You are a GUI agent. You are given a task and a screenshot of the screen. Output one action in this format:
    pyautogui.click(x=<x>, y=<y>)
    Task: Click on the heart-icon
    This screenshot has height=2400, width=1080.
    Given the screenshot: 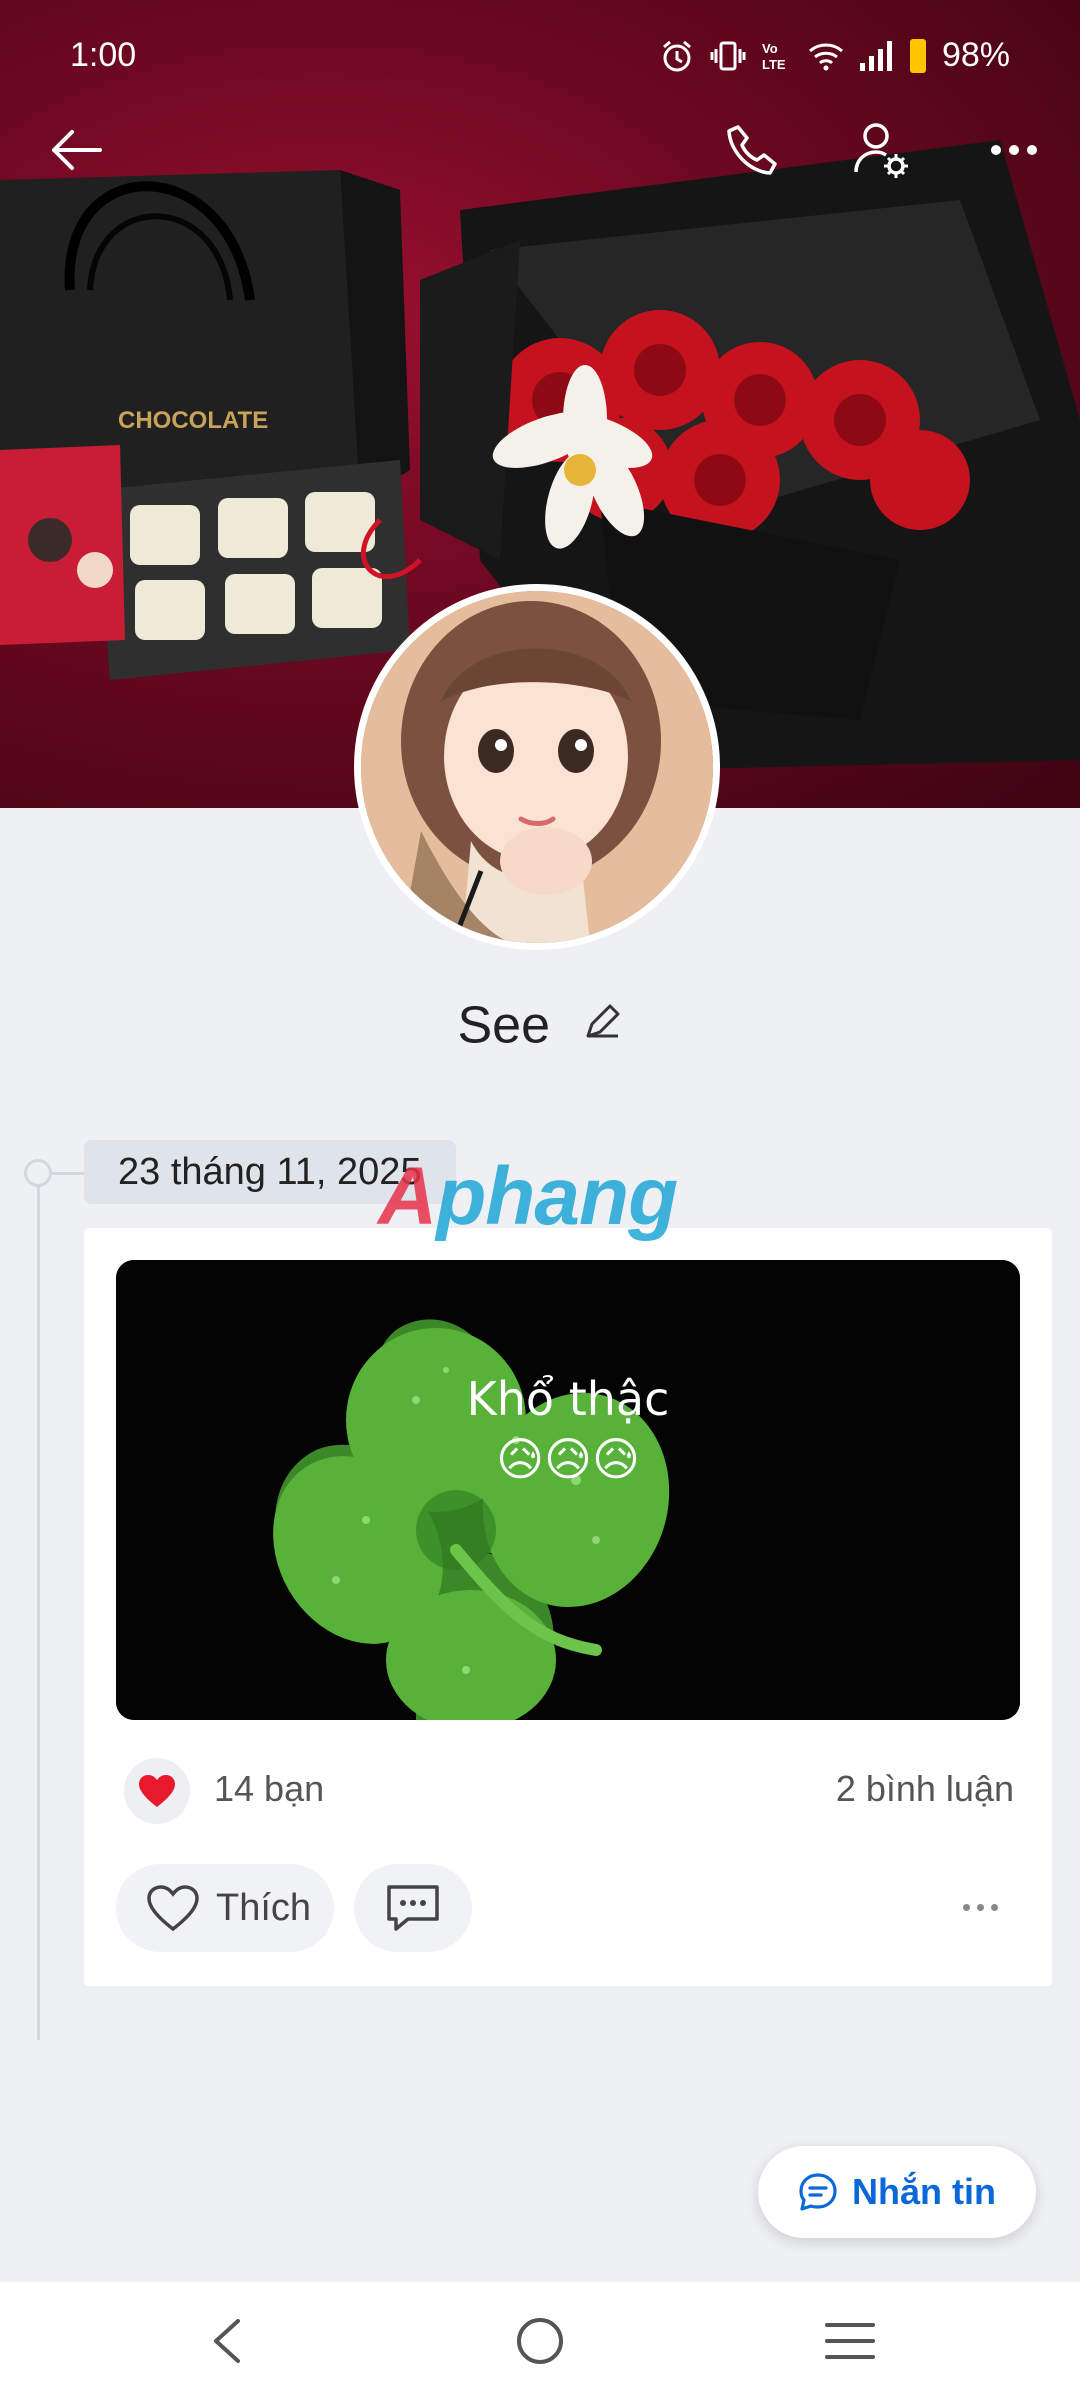 What is the action you would take?
    pyautogui.click(x=157, y=1791)
    